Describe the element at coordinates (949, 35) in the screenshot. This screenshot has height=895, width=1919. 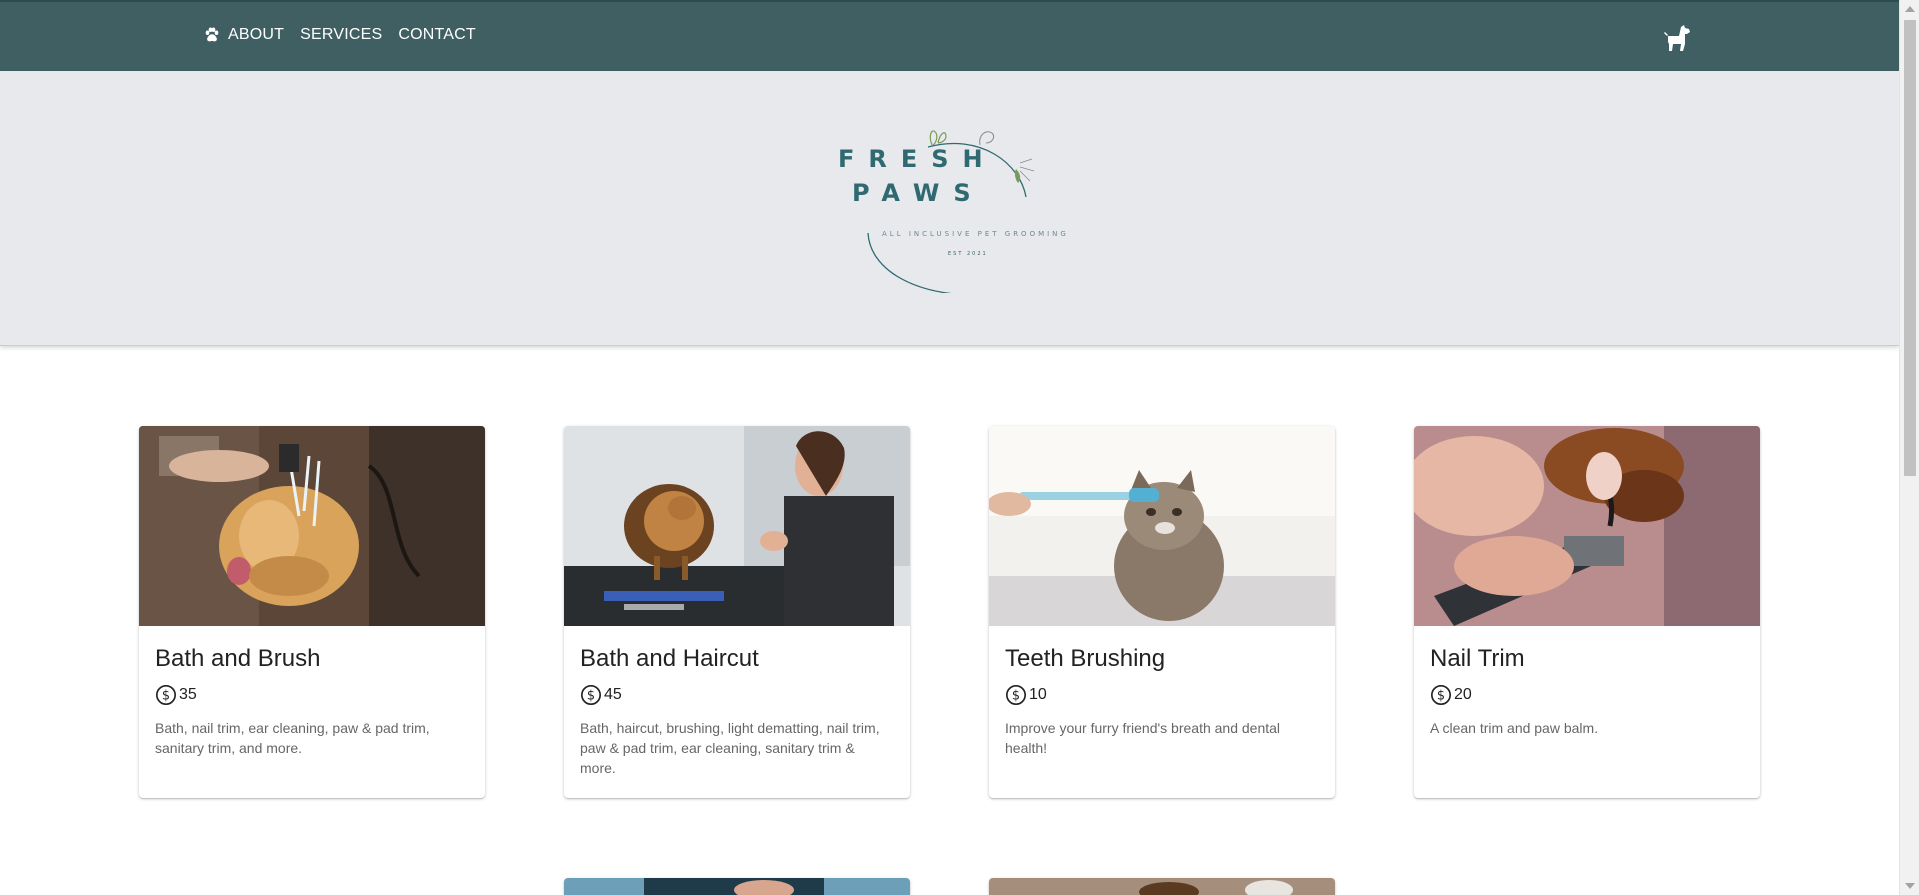
I see `top-navbar: ABOUT SERVICES CONTACT` at that location.